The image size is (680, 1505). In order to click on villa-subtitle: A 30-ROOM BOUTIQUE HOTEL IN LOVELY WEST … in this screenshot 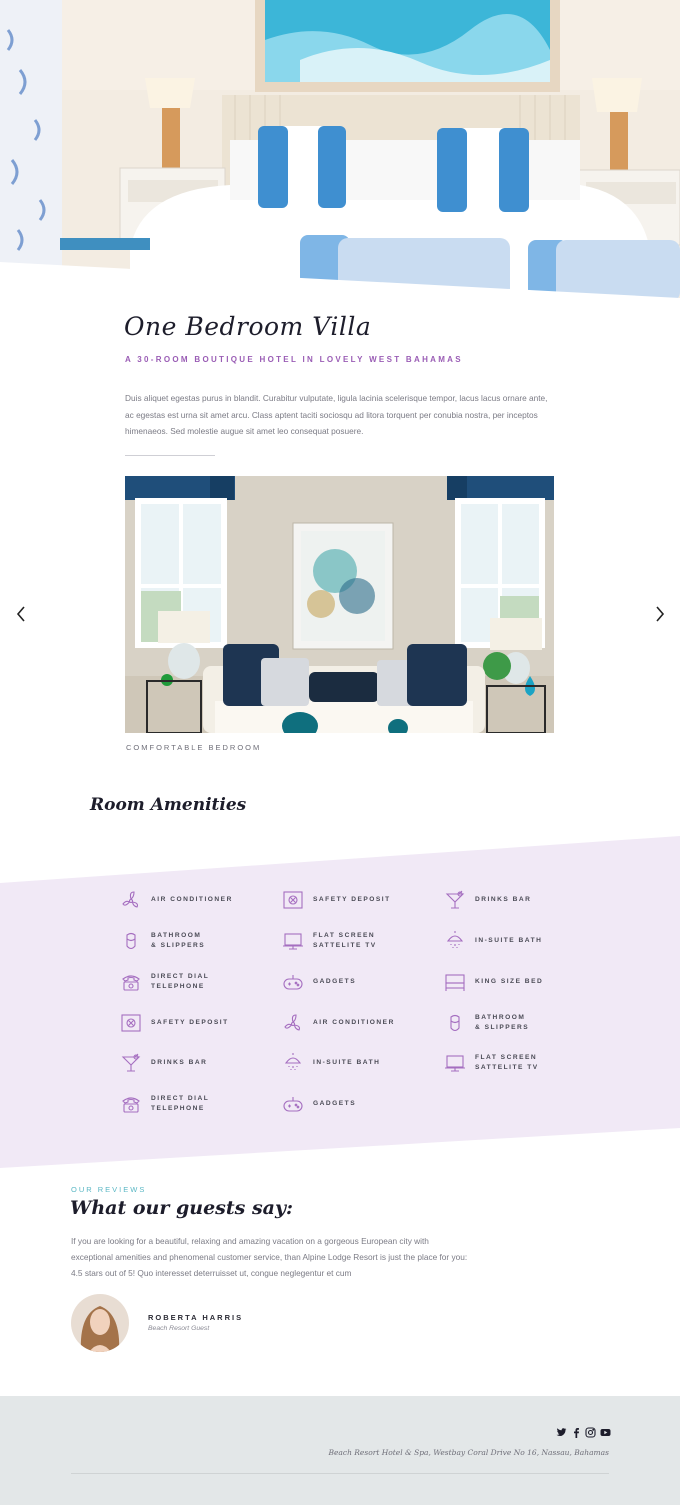, I will do `click(294, 359)`.